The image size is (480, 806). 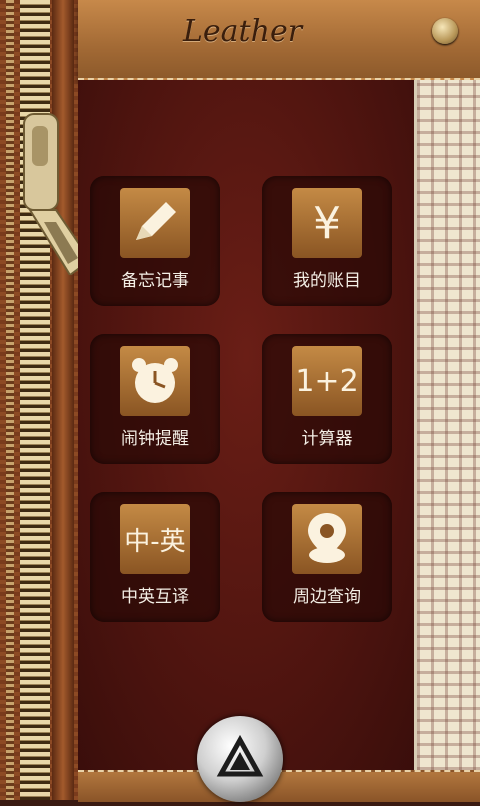 I want to click on app-title: Leather, so click(x=243, y=31).